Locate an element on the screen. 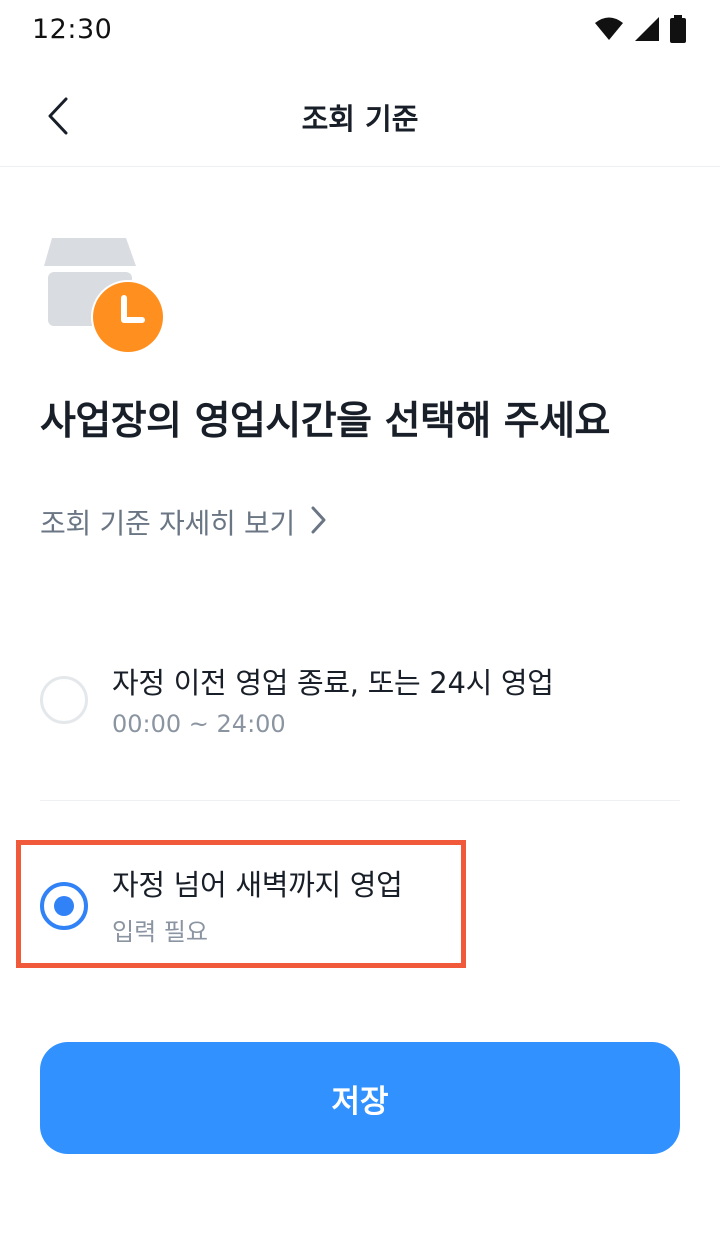 This screenshot has height=1240, width=720. chevron-right-icon is located at coordinates (318, 522).